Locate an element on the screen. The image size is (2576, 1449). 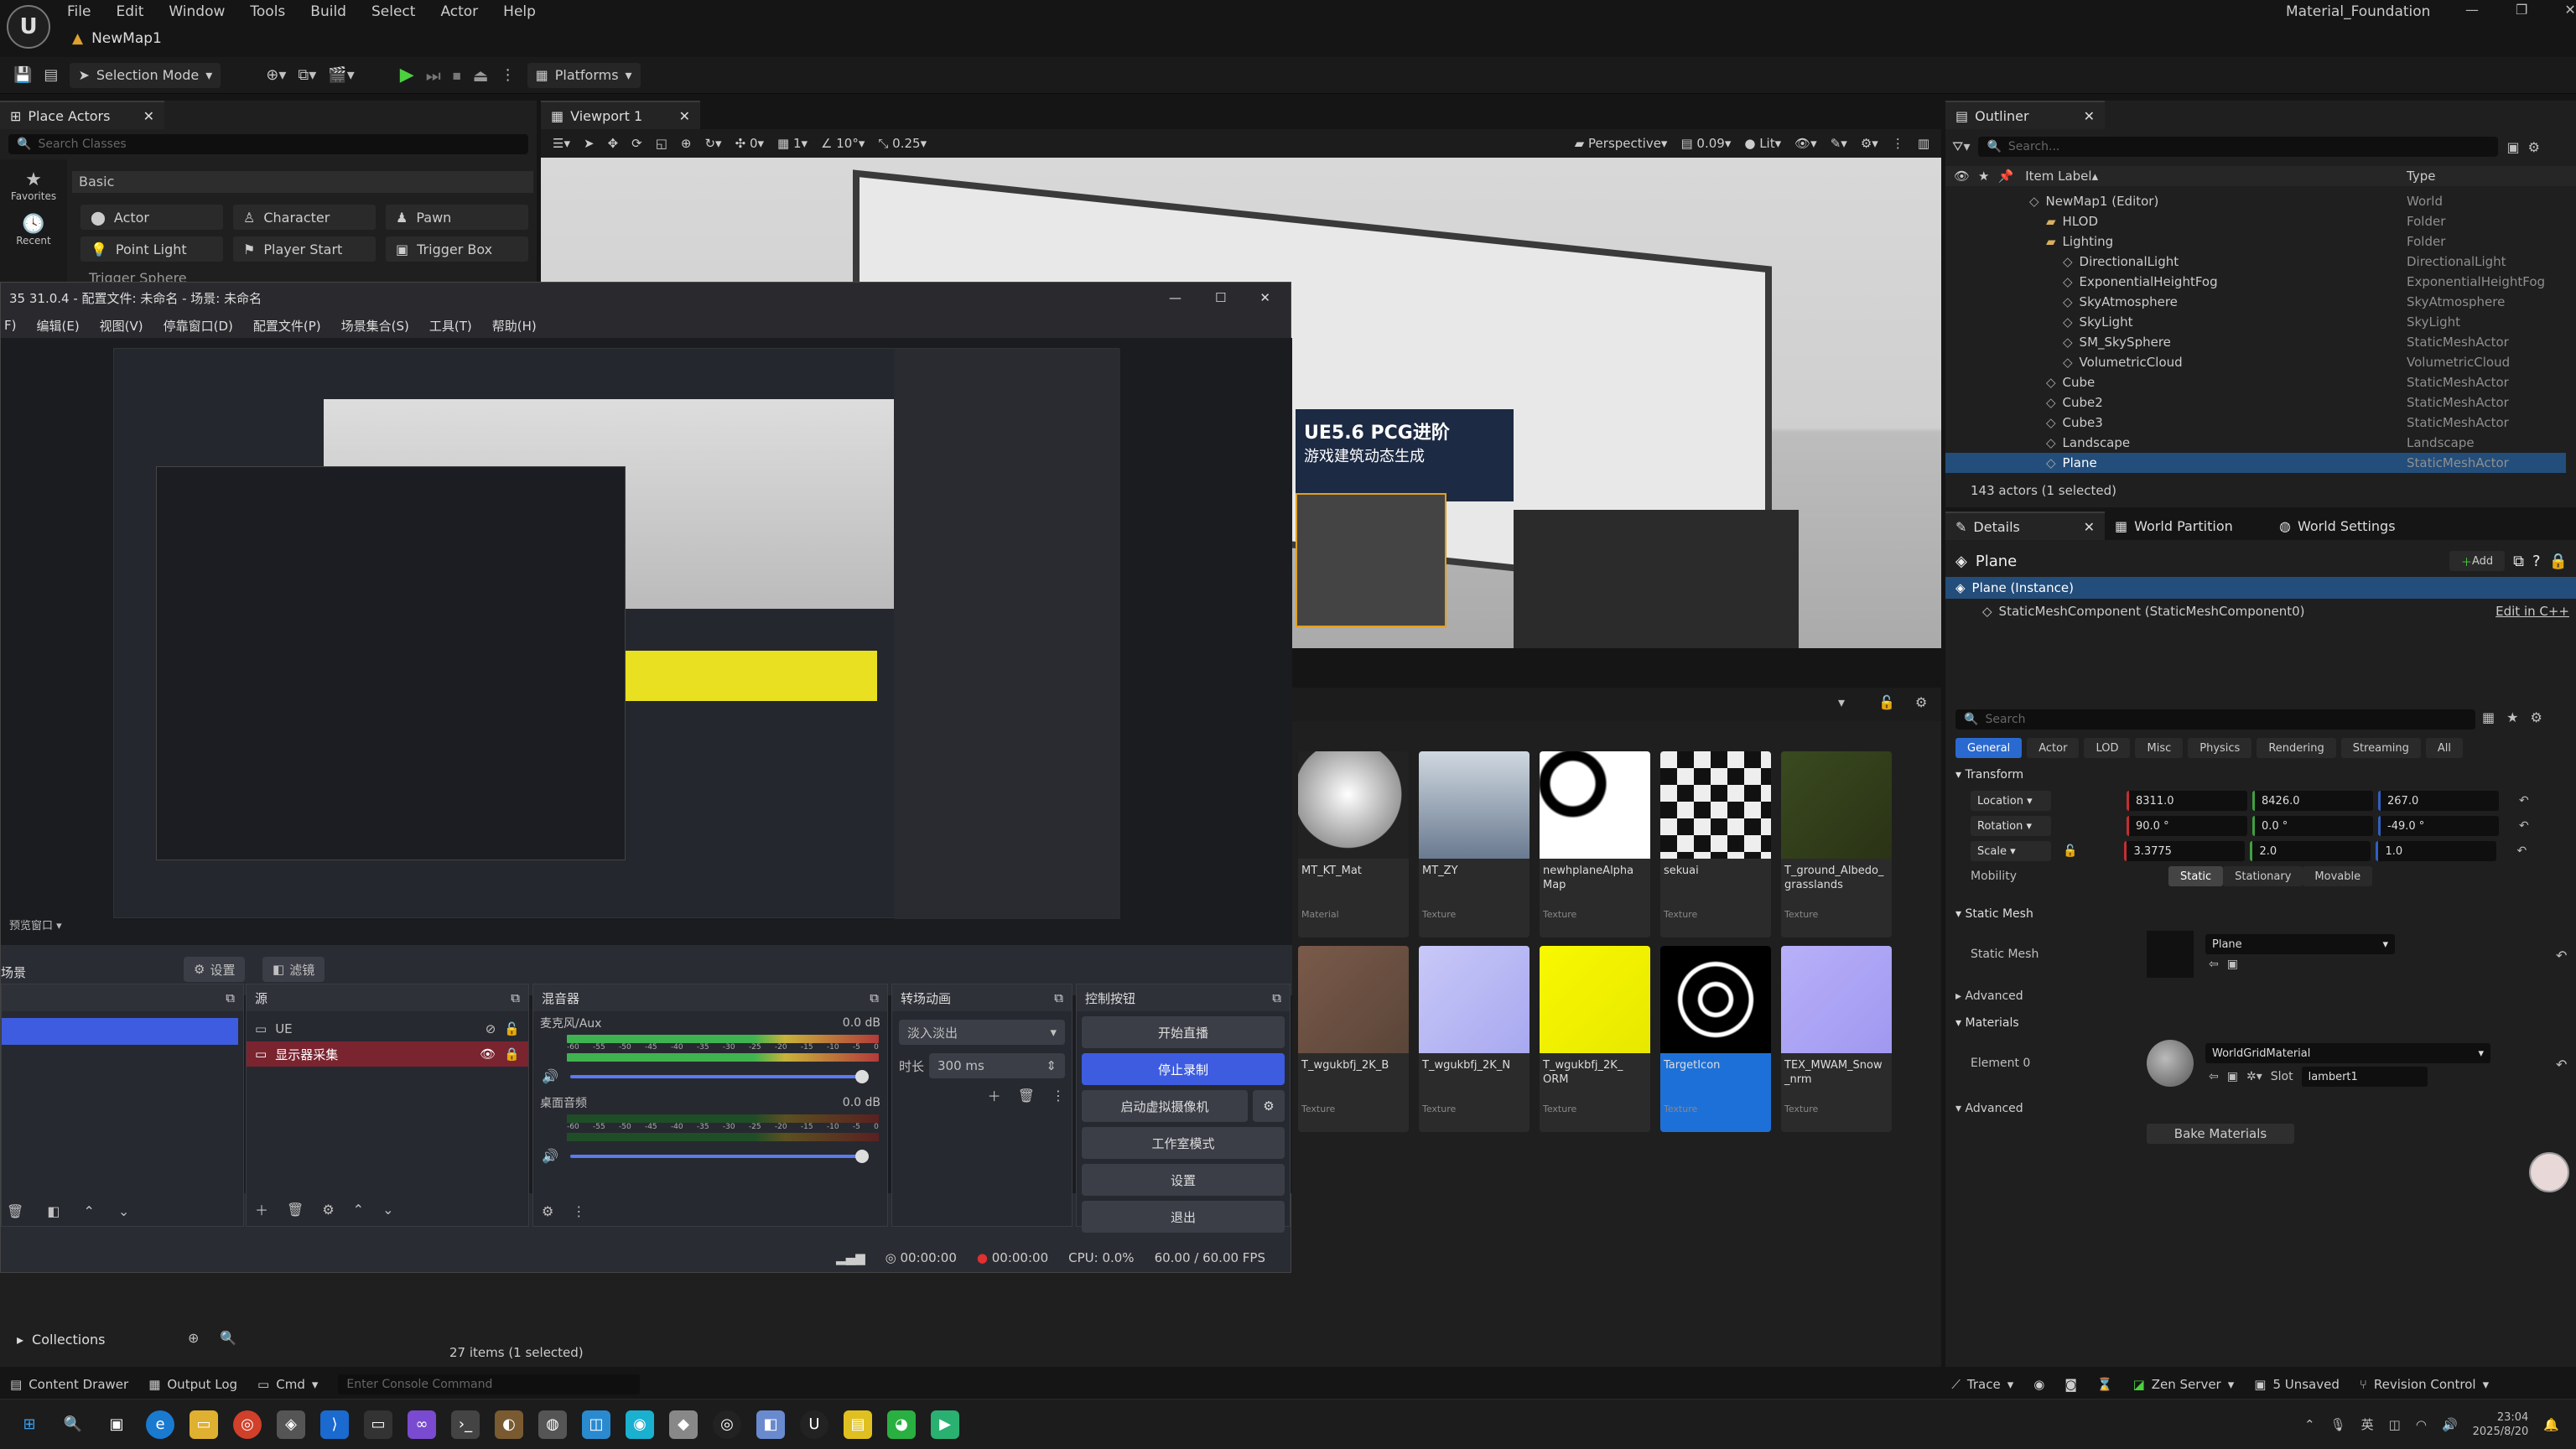
maximize-icon: ☐ is located at coordinates (1220, 297).